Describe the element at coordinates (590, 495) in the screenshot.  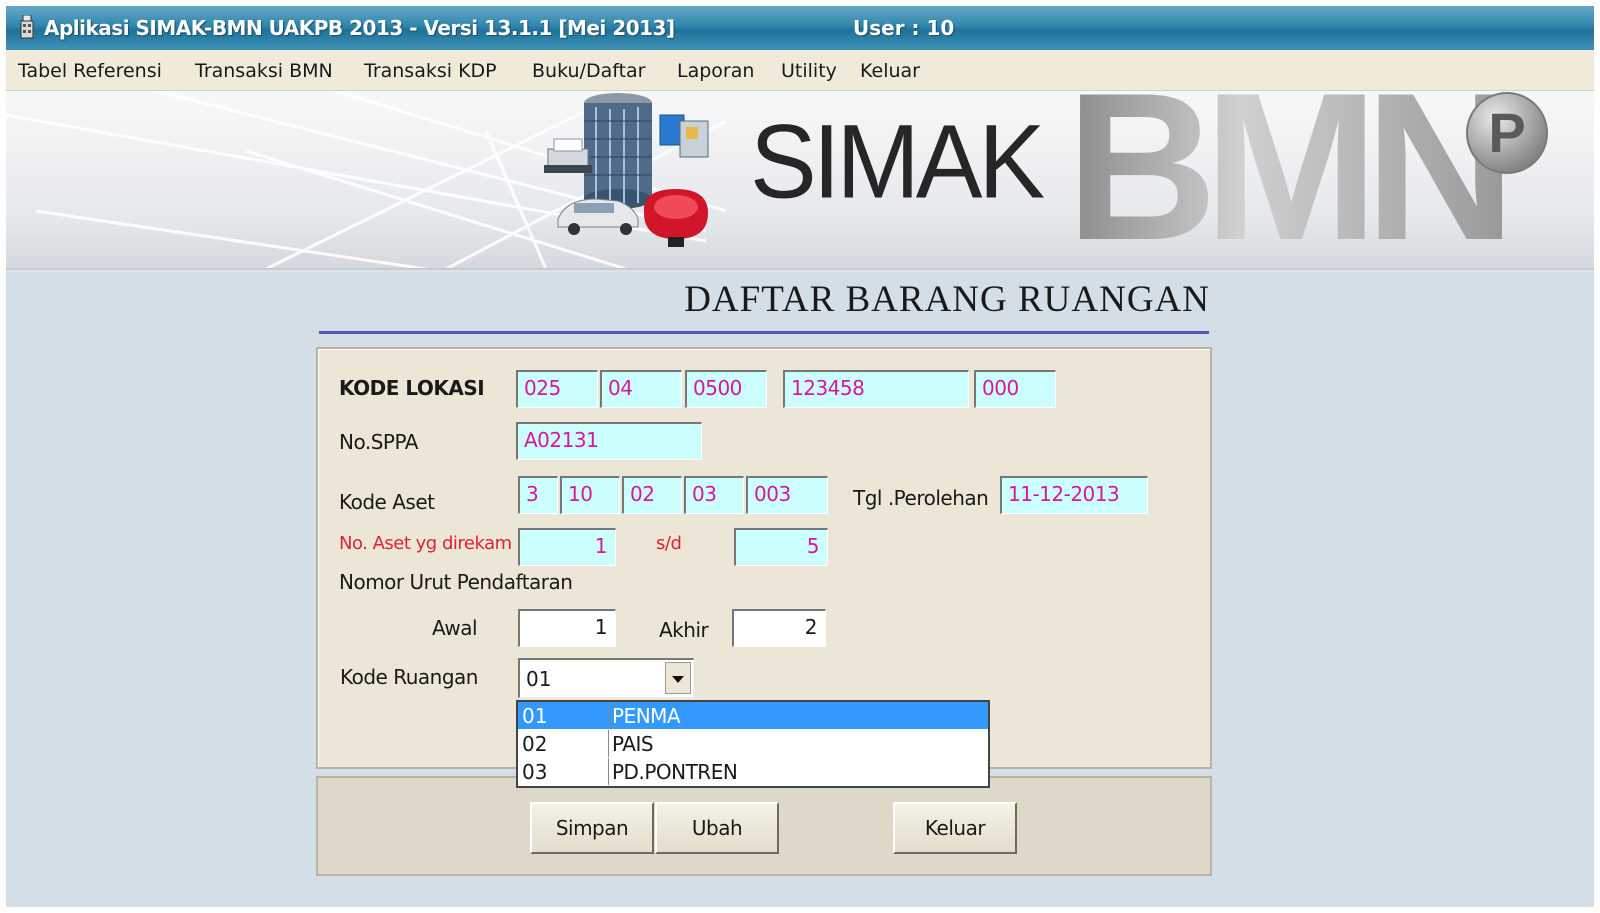
I see `kode-aset-field-2: 10` at that location.